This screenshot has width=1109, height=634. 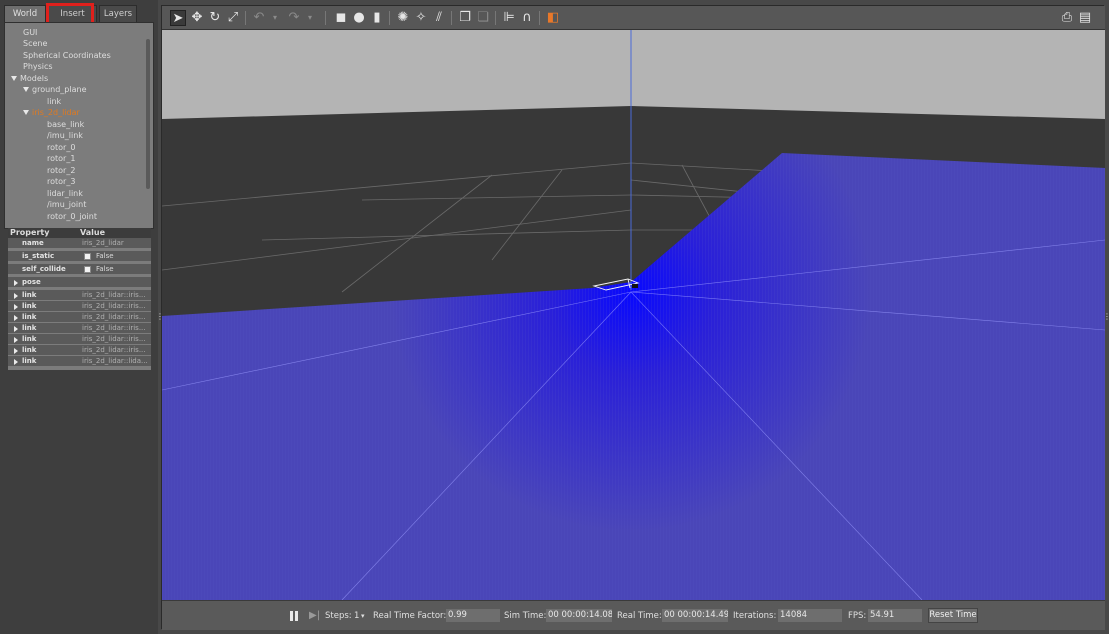 What do you see at coordinates (67, 55) in the screenshot?
I see `tree-item-spherical-coordinates: Spherical Coordinates` at bounding box center [67, 55].